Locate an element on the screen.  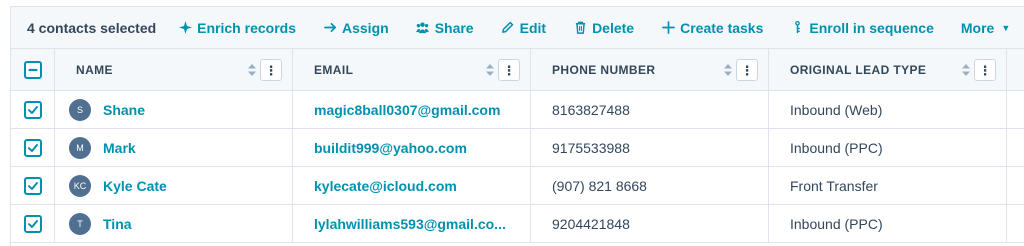
share-button: Share is located at coordinates (445, 28).